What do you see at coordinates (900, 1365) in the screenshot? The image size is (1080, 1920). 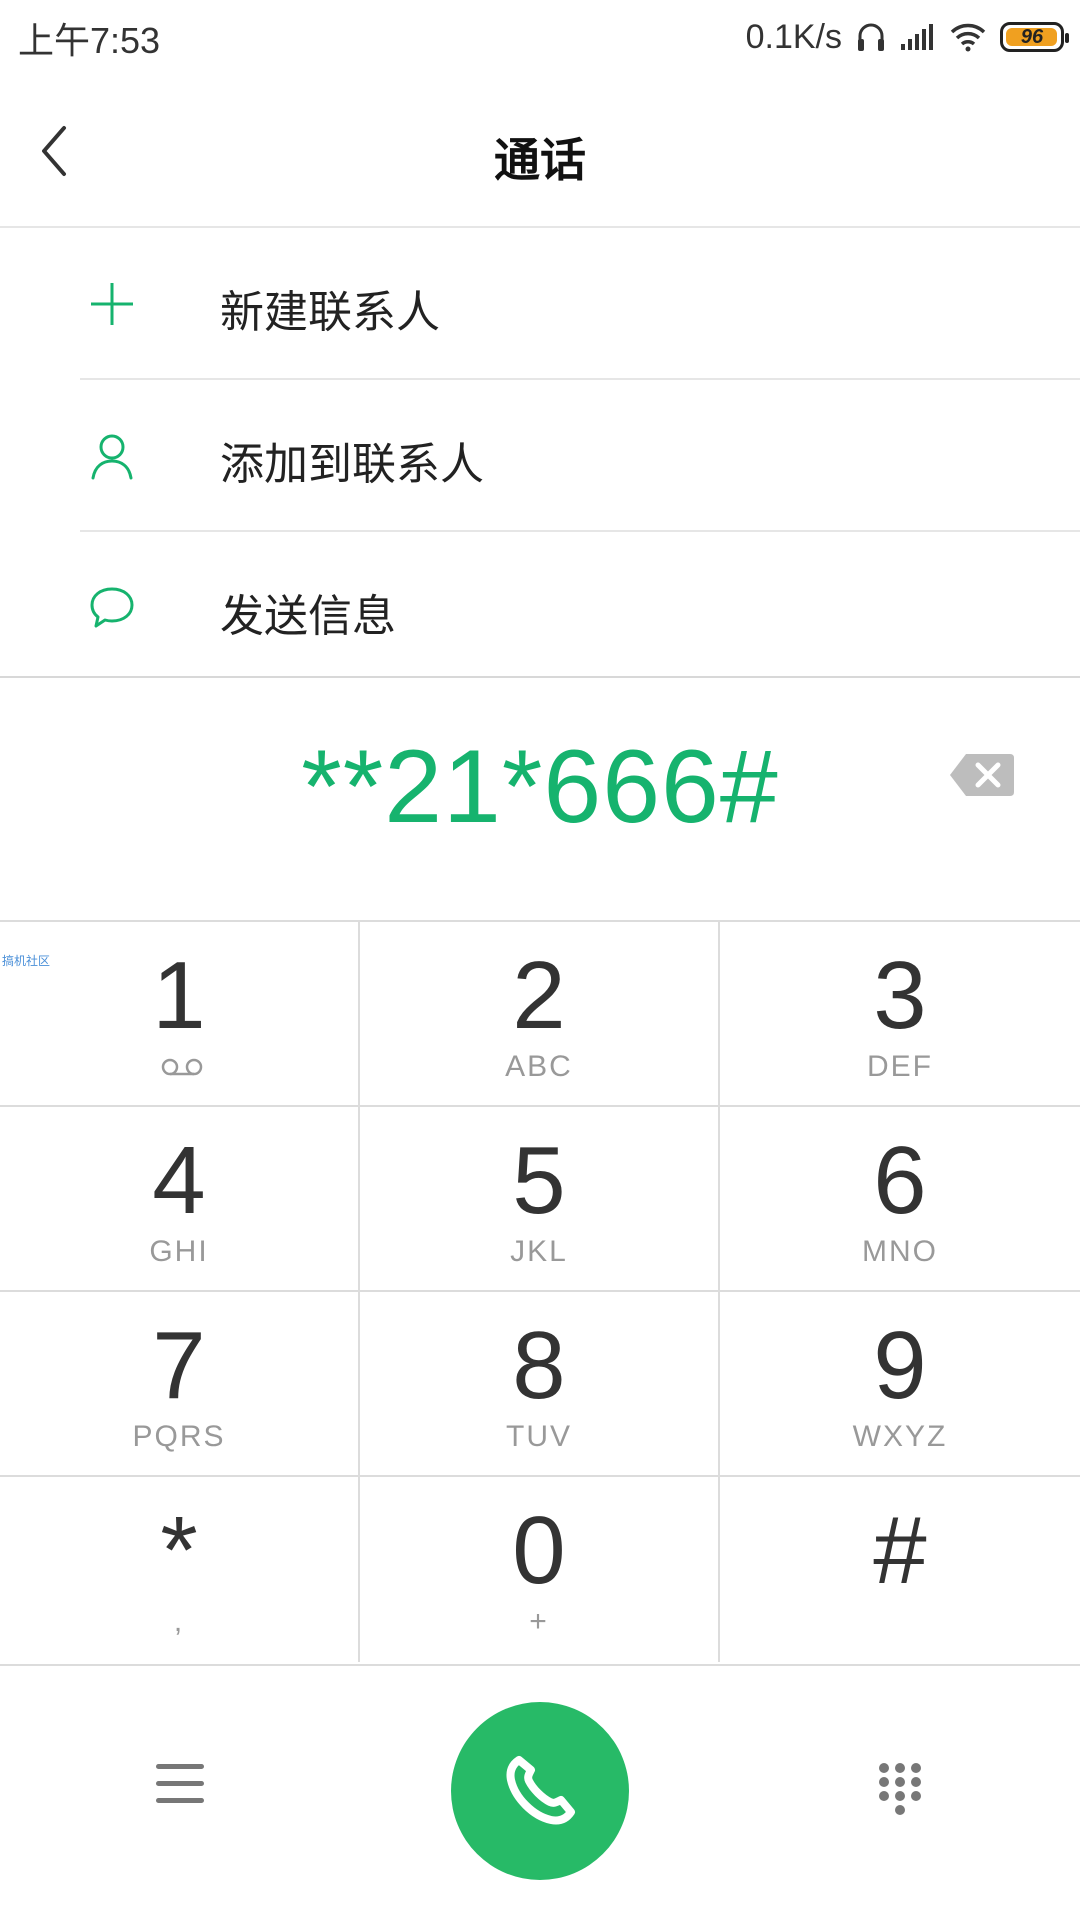 I see `key-digit: 9` at bounding box center [900, 1365].